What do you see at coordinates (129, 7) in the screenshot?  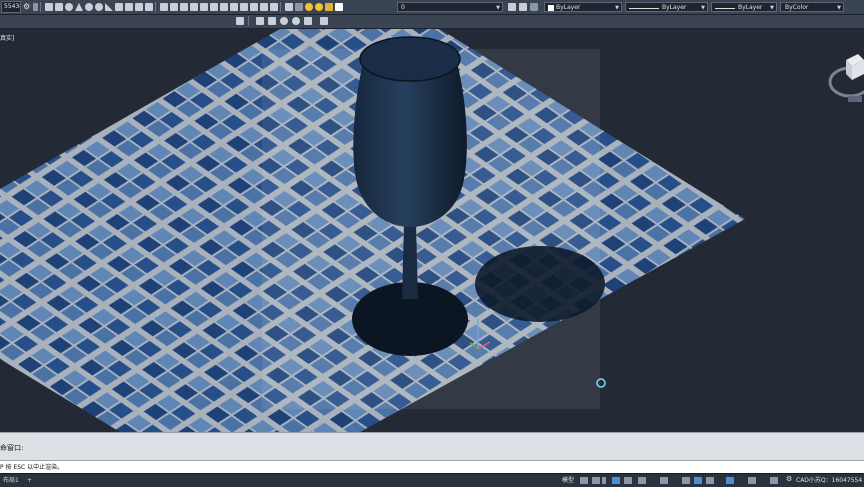 I see `shape-icon` at bounding box center [129, 7].